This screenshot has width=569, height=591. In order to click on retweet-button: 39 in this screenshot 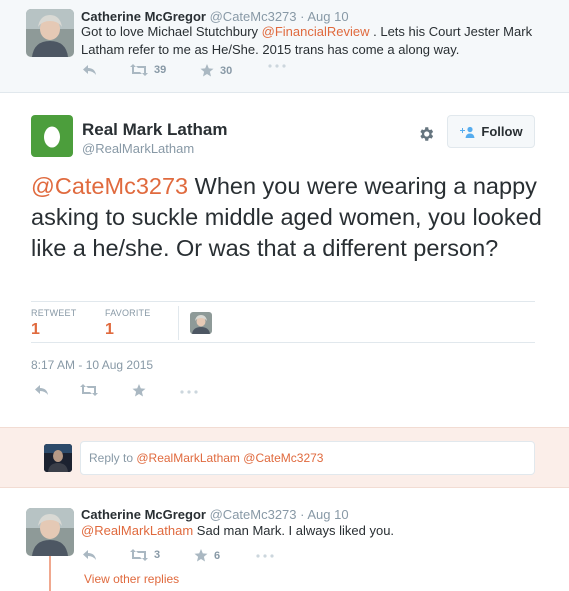, I will do `click(148, 70)`.